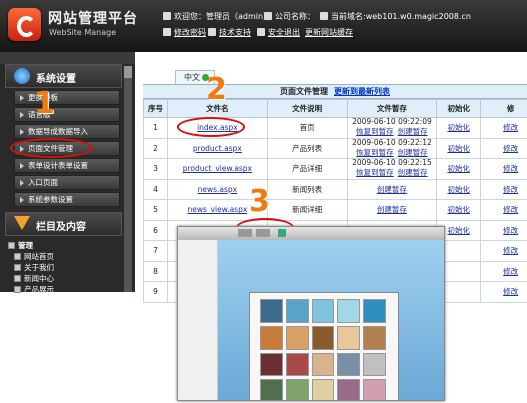 This screenshot has height=403, width=527. I want to click on tree-item-products: 产品展示, so click(34, 289).